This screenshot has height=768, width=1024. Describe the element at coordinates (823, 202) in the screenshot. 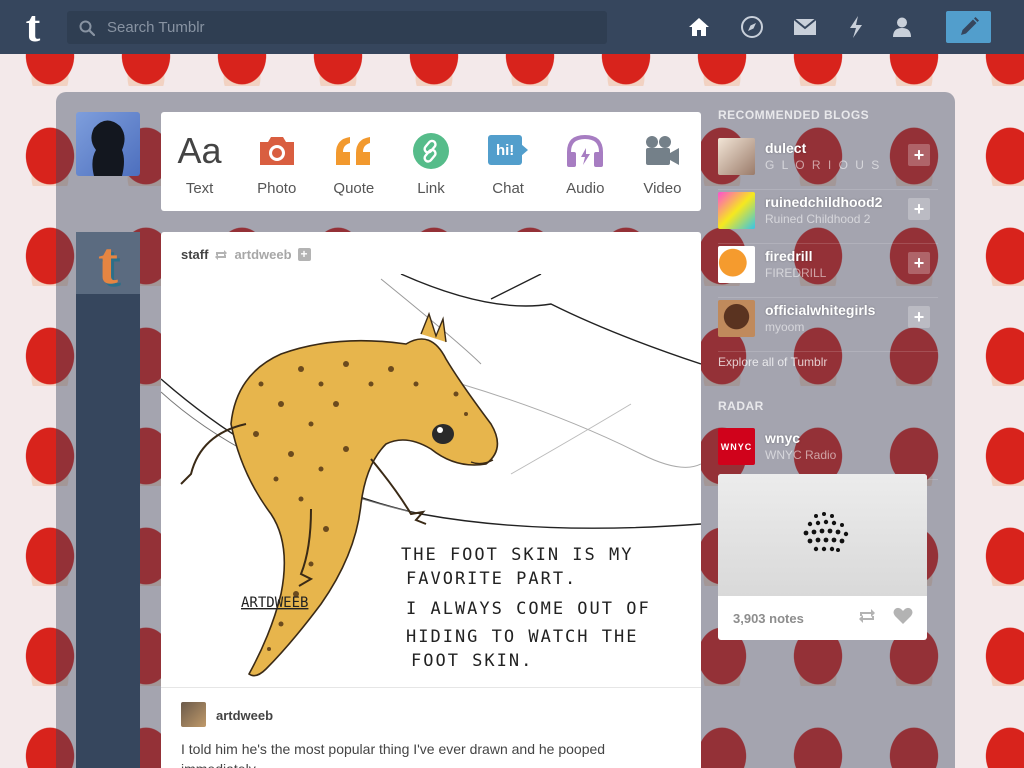

I see `blog-name: ruinedchildhood2` at that location.